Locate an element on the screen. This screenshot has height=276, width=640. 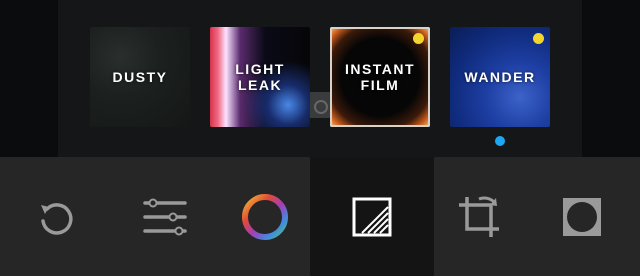
preset-label: WANDER is located at coordinates (500, 77).